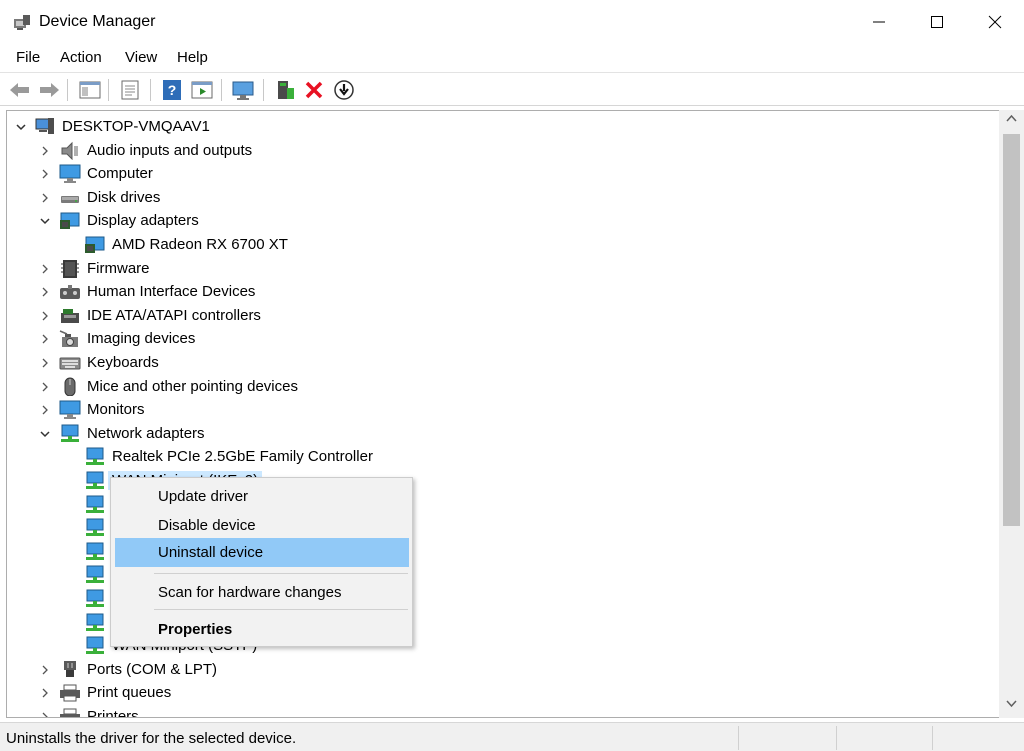 This screenshot has width=1024, height=751. I want to click on tree-category-item: Audio inputs and outputs, so click(507, 150).